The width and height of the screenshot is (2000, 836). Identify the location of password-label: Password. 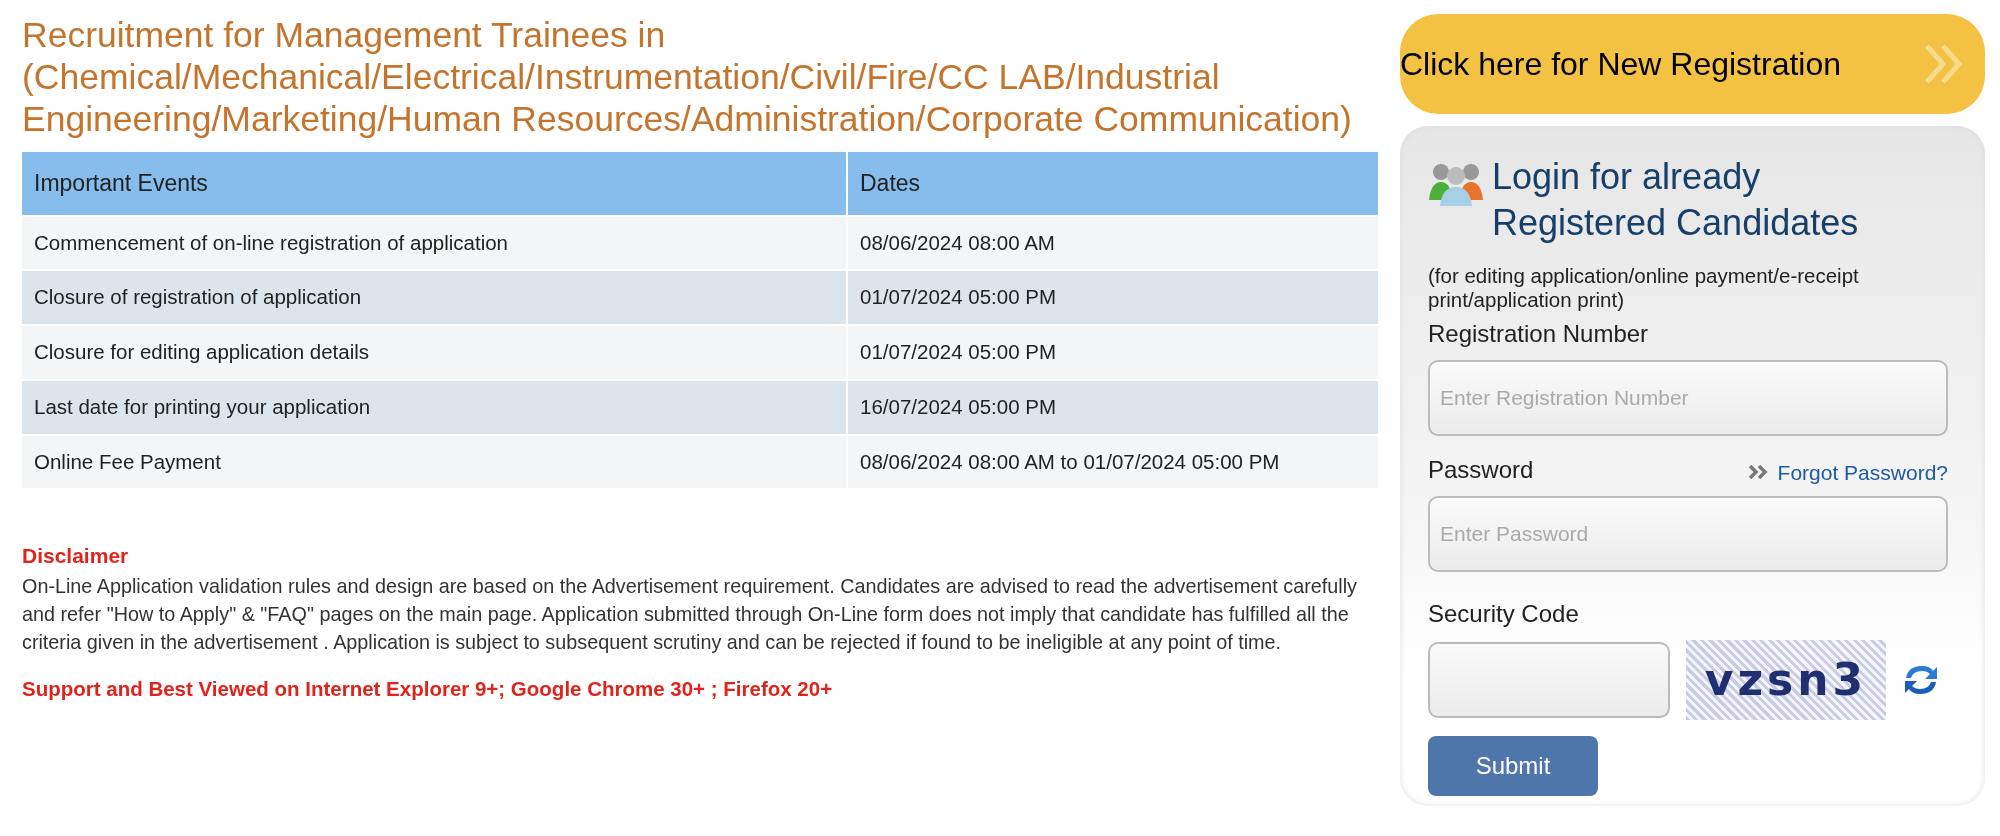
(1481, 470).